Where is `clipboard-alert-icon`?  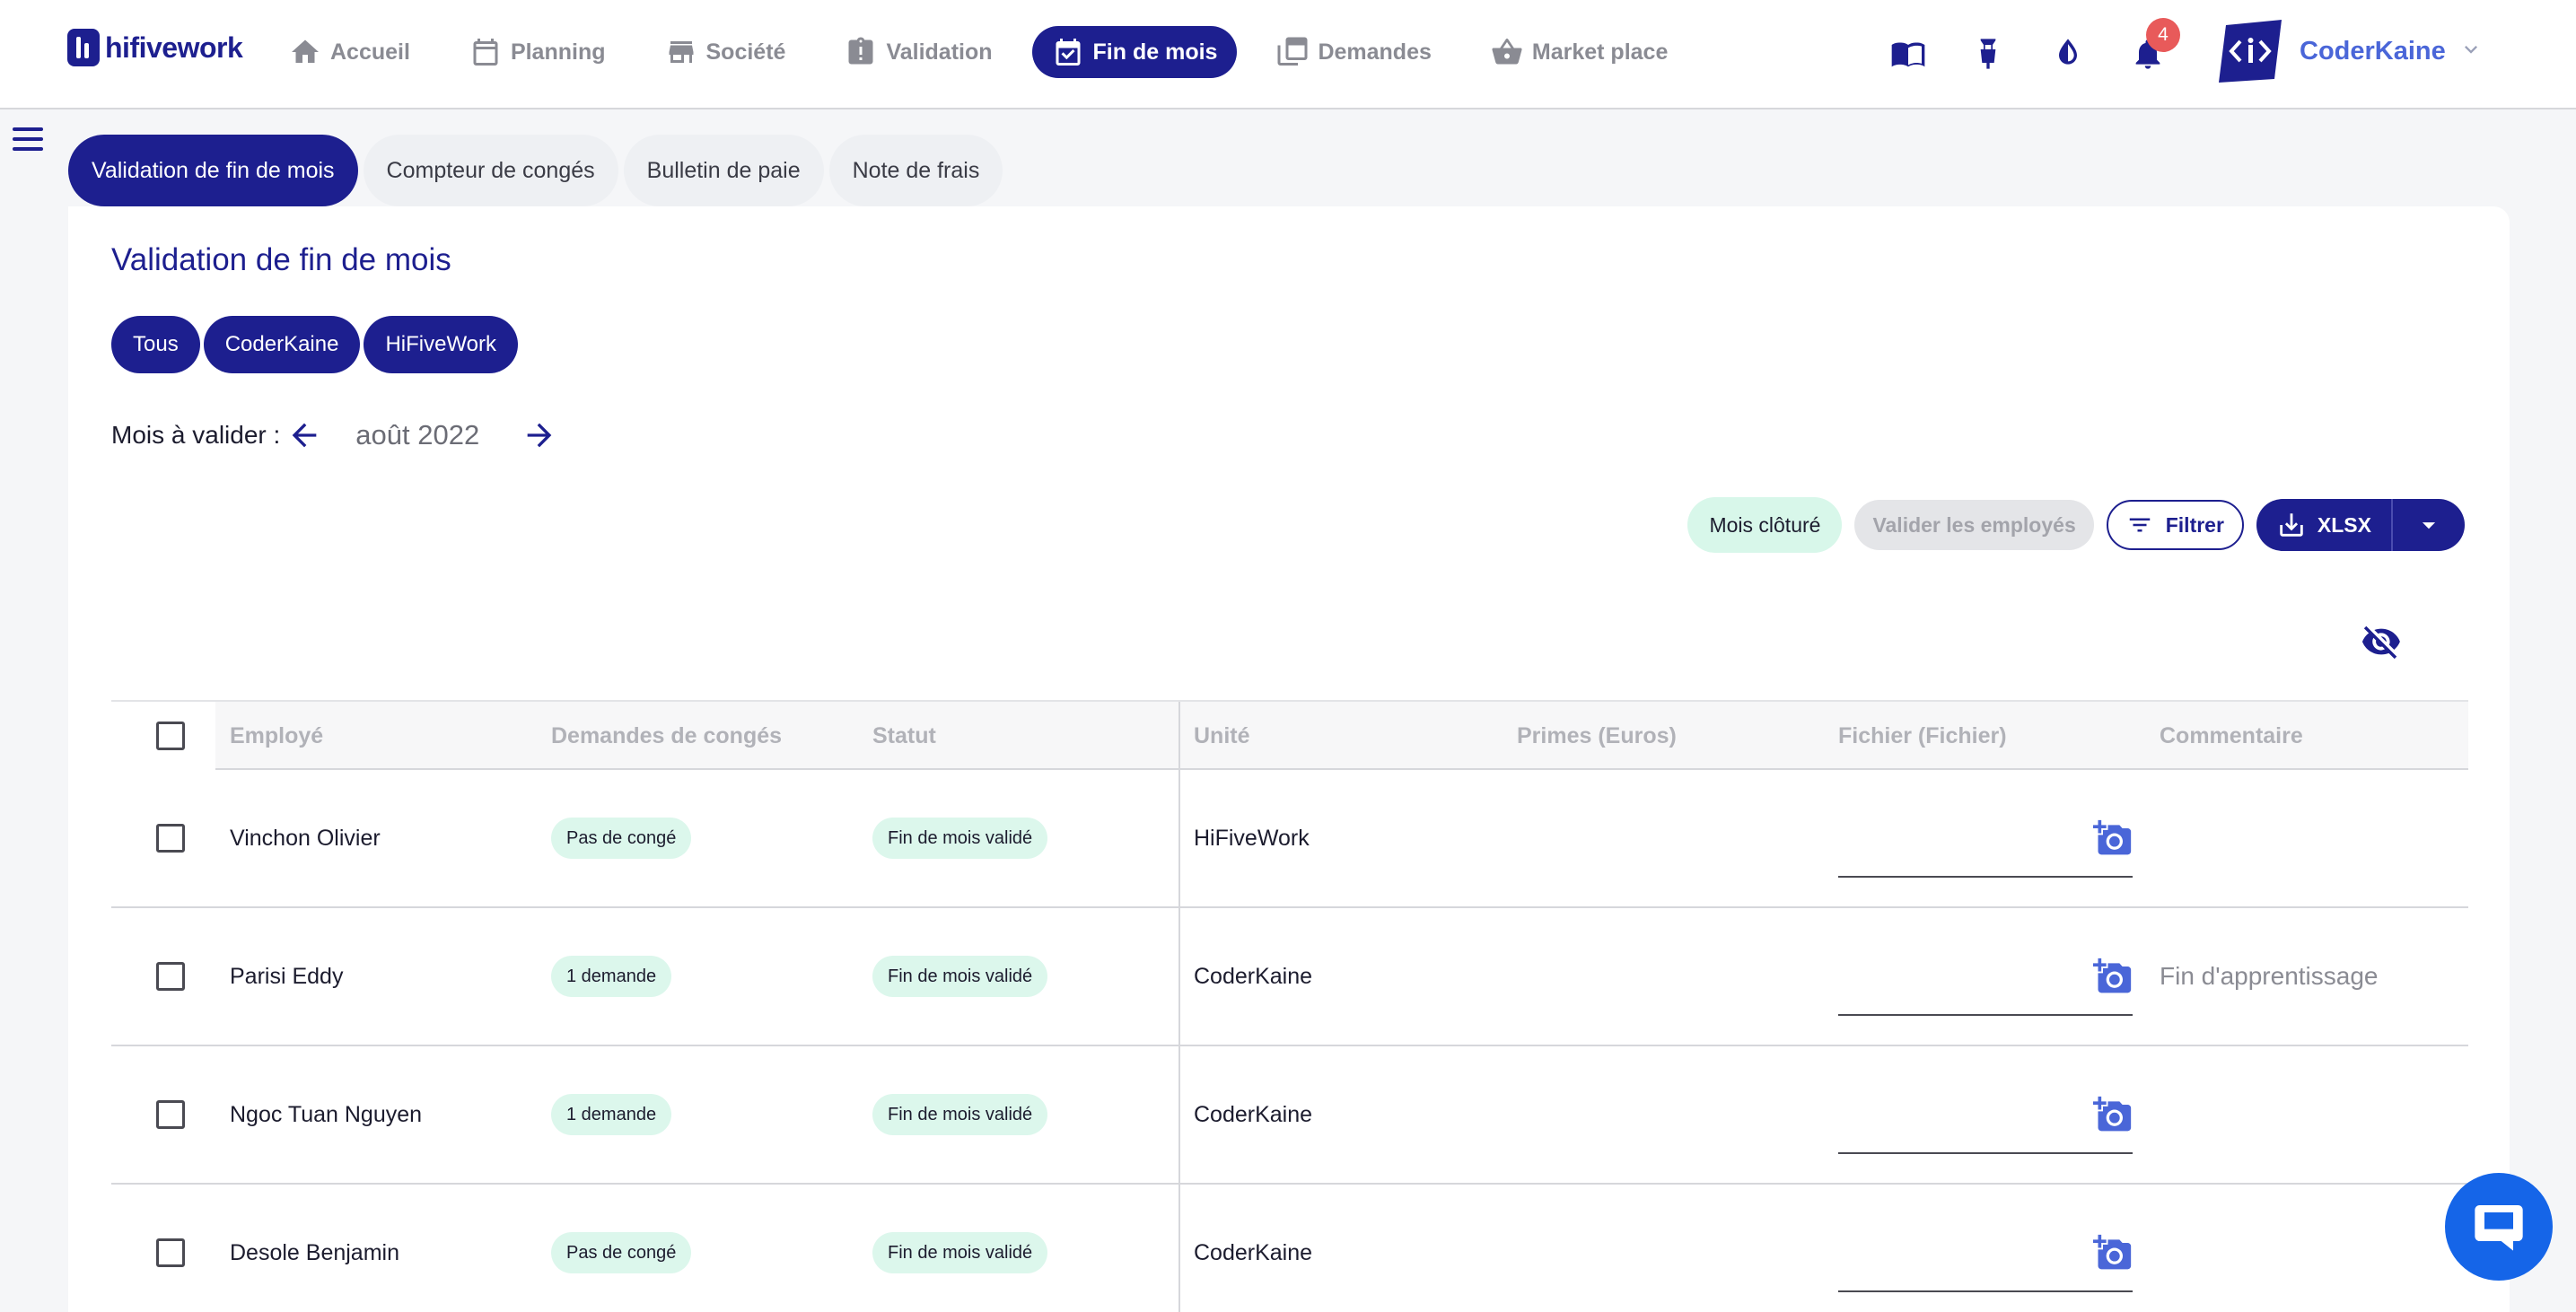 clipboard-alert-icon is located at coordinates (860, 51).